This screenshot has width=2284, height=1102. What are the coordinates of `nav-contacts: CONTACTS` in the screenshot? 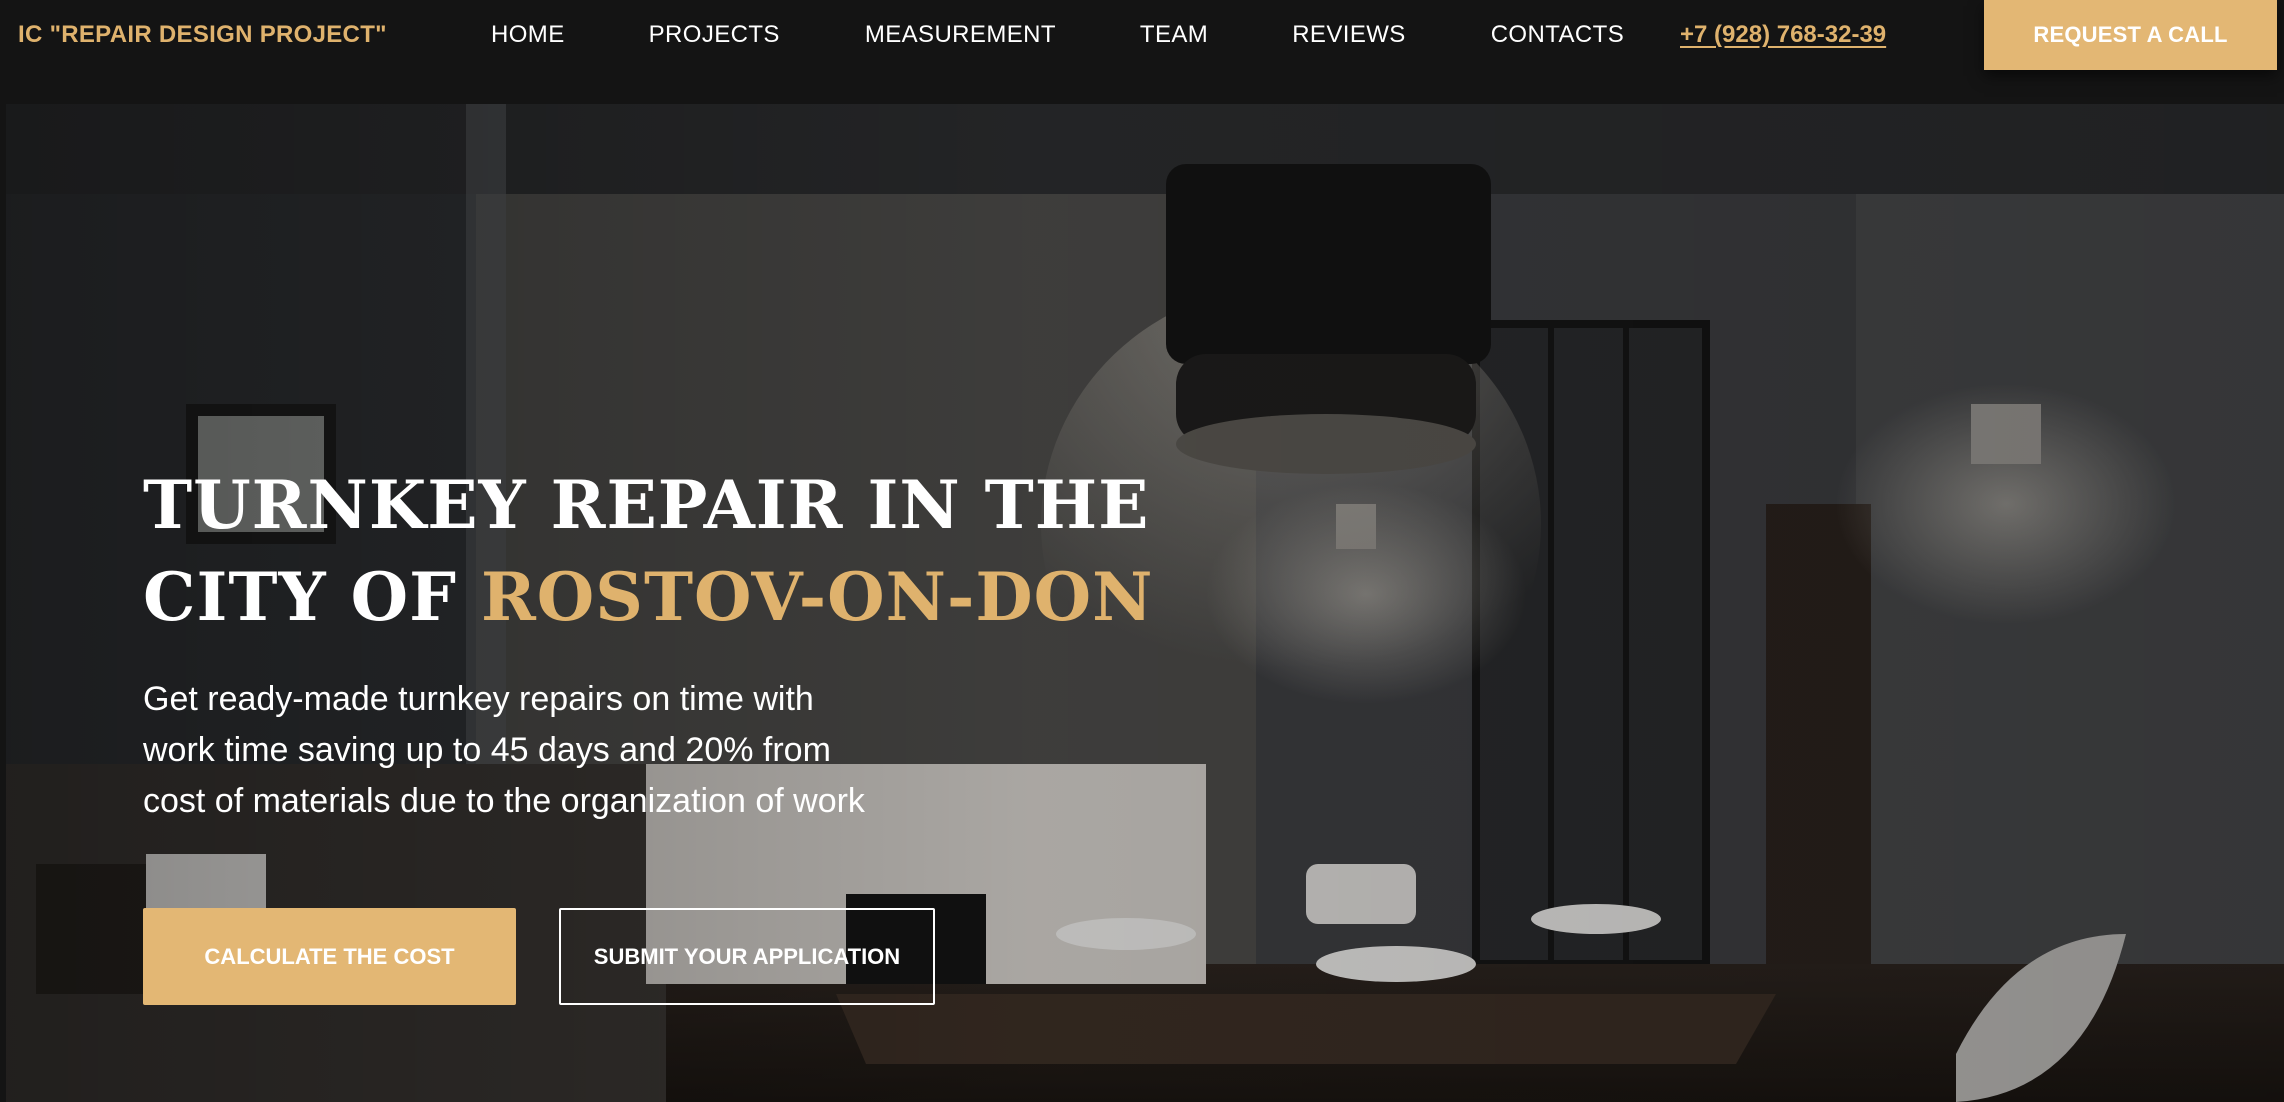 It's located at (1557, 35).